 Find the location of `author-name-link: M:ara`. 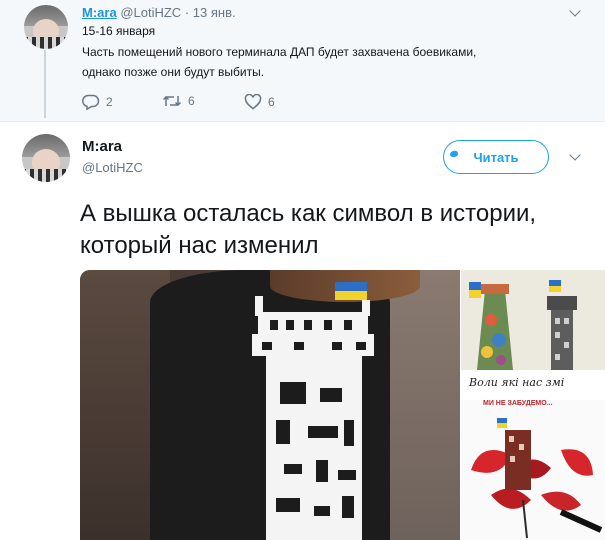

author-name-link: M:ara is located at coordinates (99, 12).